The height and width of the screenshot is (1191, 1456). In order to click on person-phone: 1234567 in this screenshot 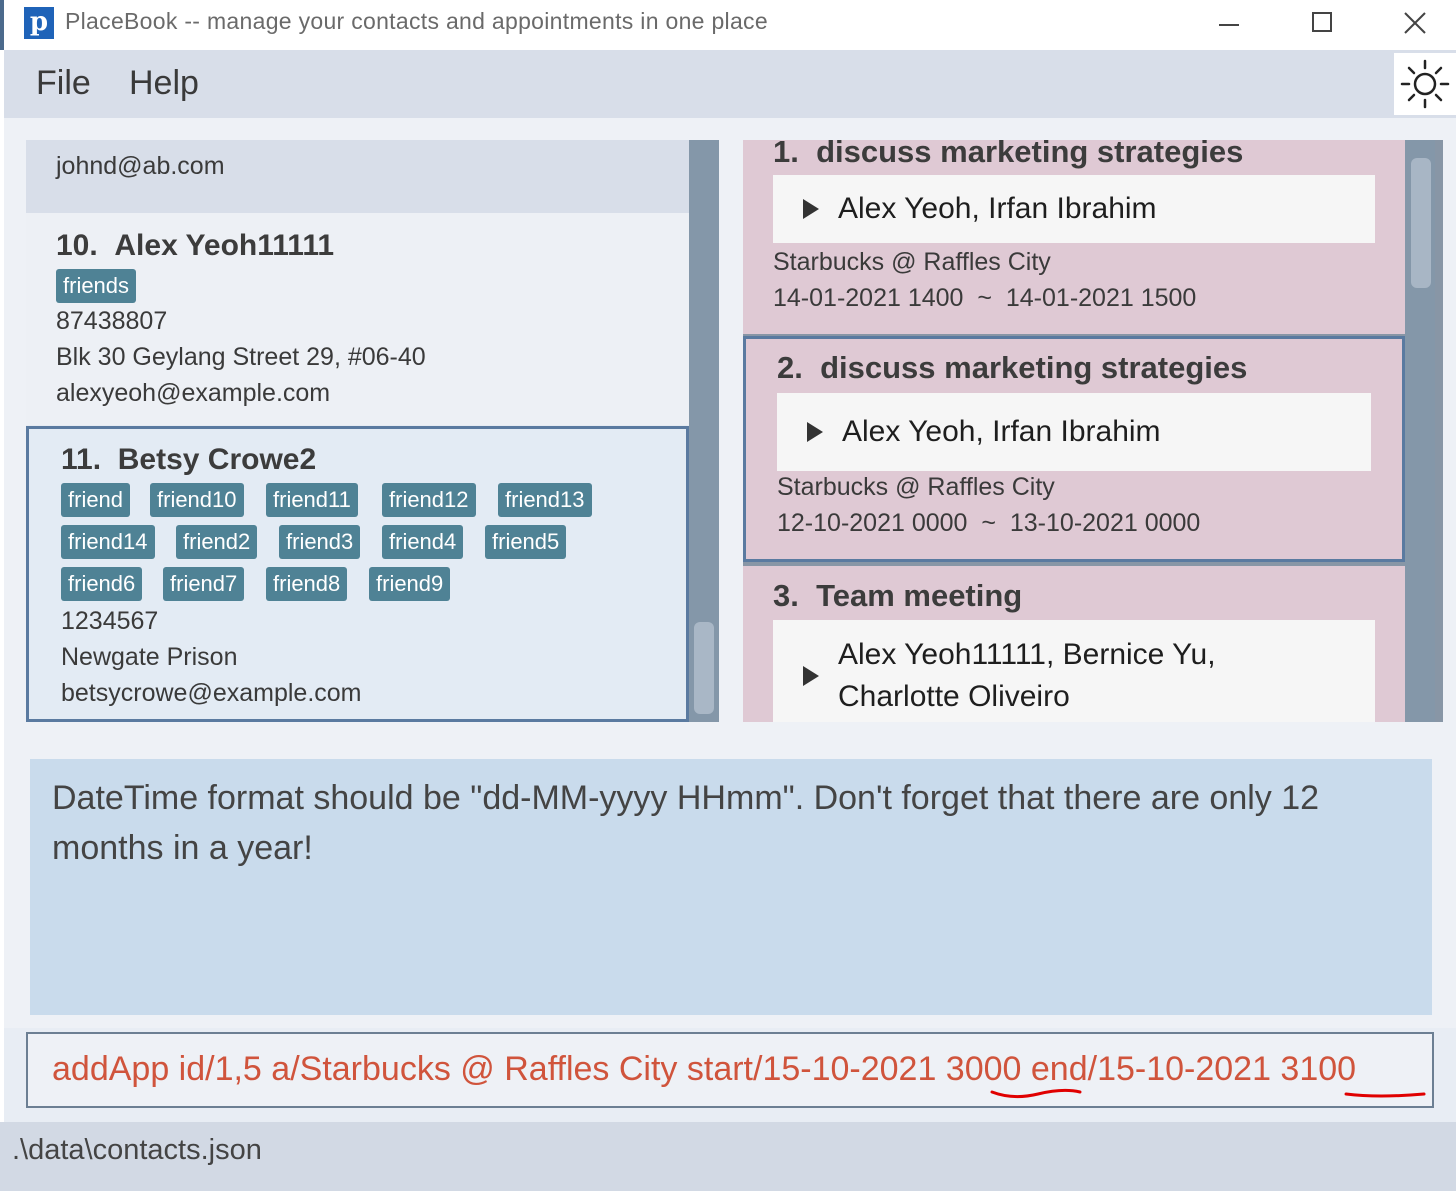, I will do `click(110, 621)`.